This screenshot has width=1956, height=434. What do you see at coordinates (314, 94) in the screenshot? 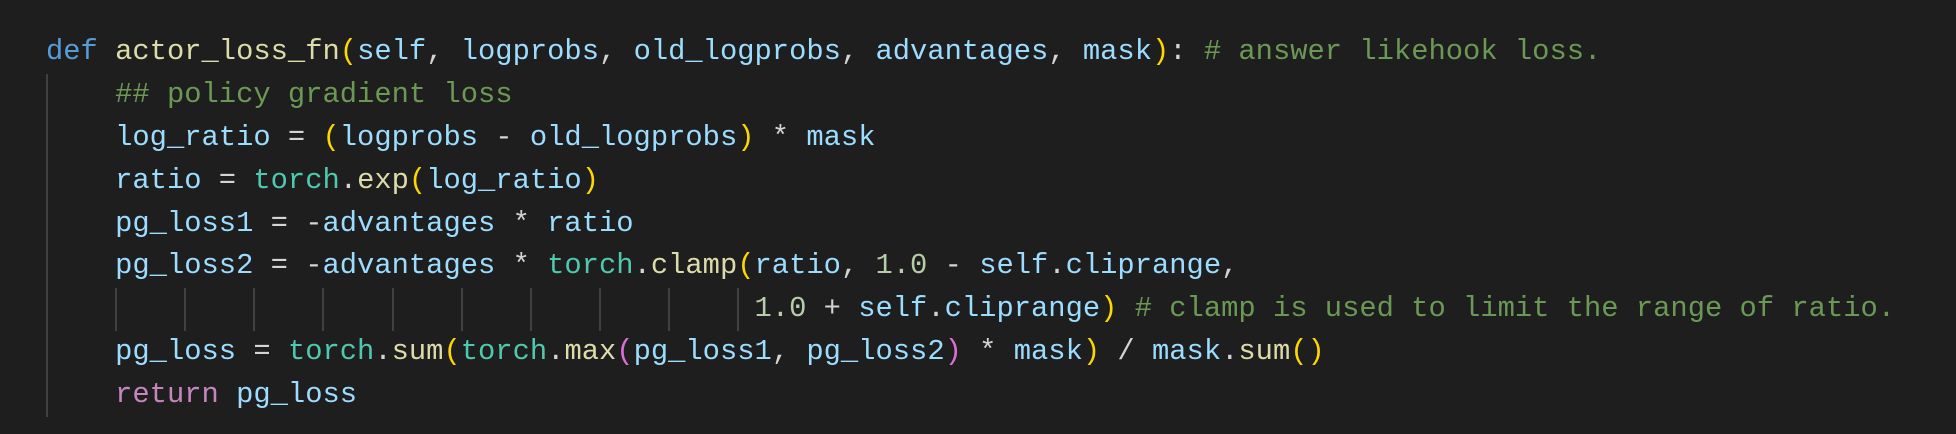
I see `code-token: ## policy gradient loss` at bounding box center [314, 94].